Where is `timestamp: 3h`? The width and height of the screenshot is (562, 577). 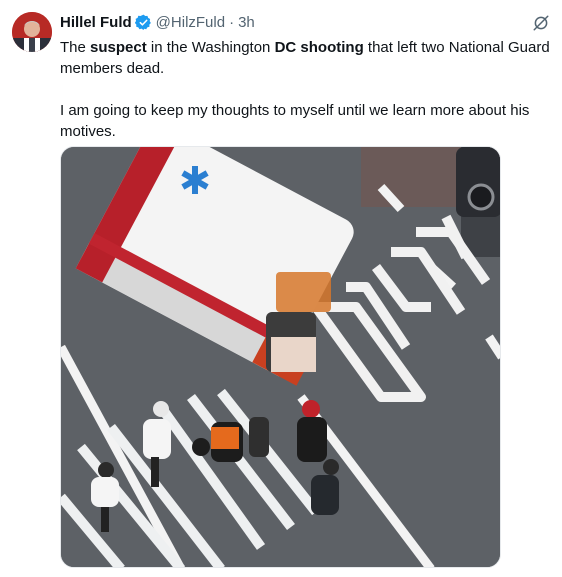 timestamp: 3h is located at coordinates (246, 22).